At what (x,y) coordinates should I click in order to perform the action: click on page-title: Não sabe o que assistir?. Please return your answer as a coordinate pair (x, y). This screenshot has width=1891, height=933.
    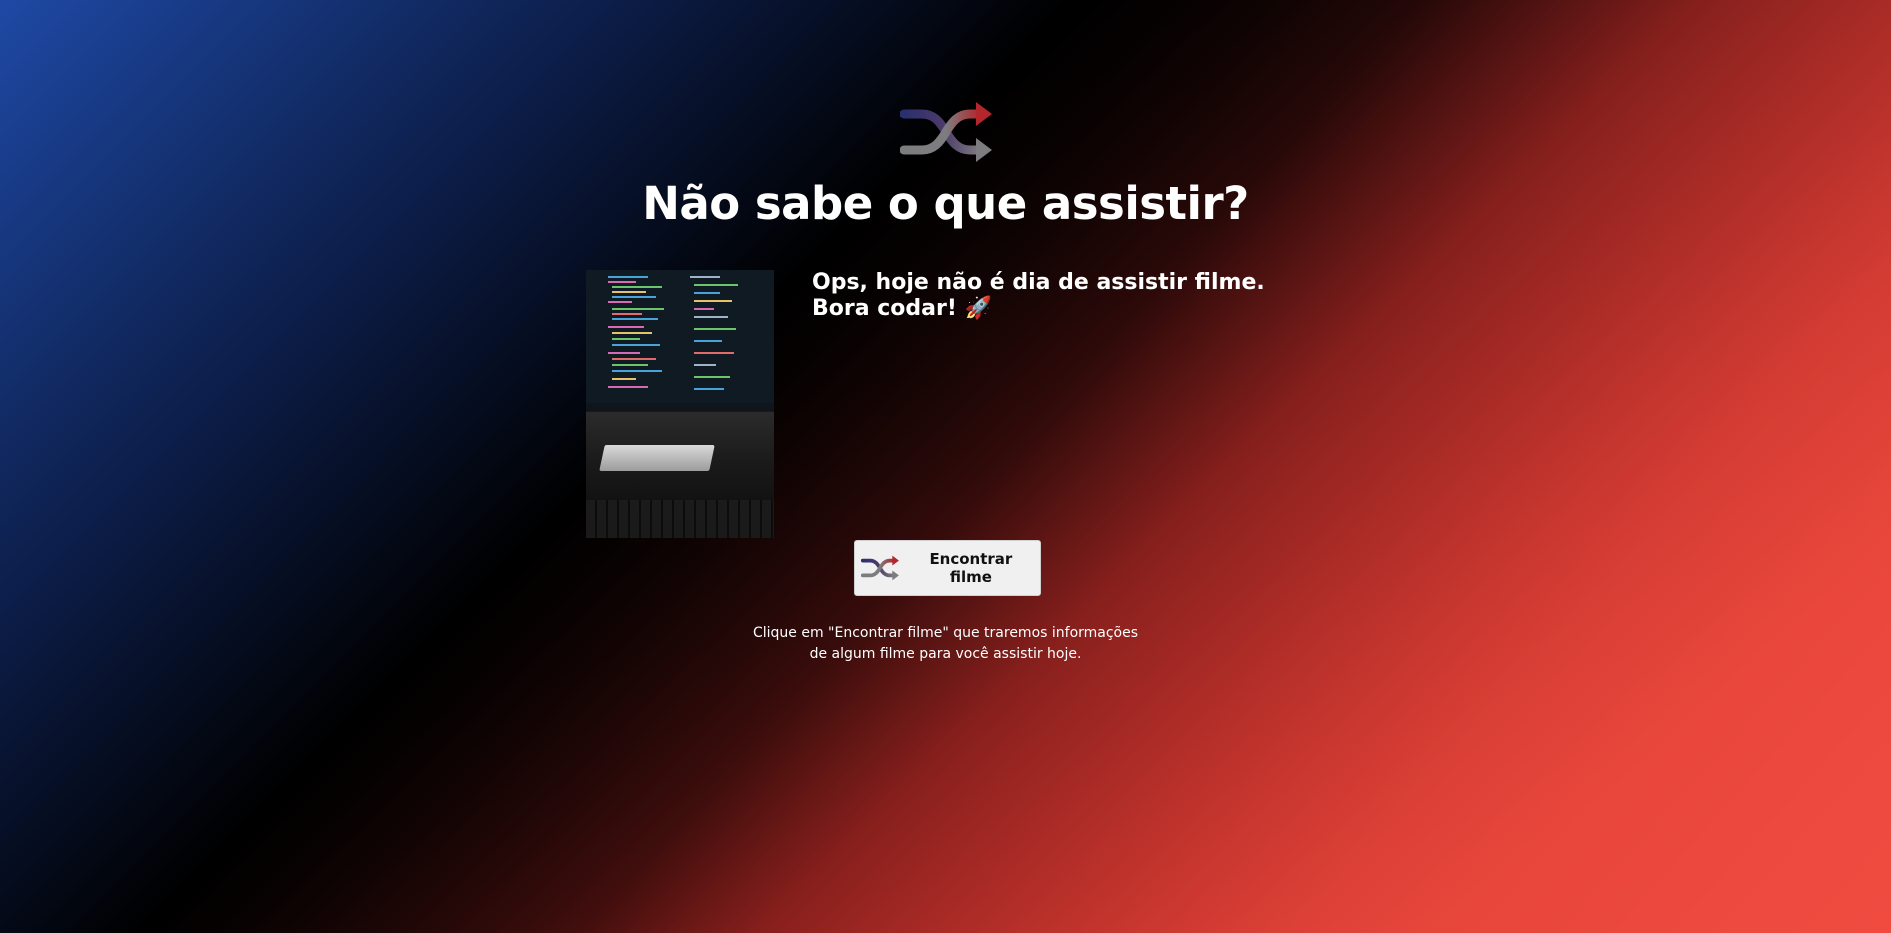
    Looking at the image, I should click on (945, 203).